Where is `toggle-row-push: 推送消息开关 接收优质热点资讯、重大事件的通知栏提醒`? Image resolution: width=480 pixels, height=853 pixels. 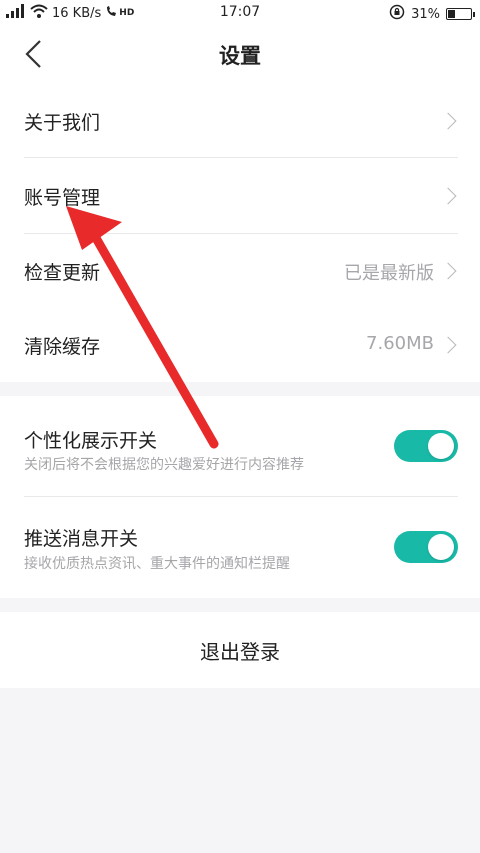 toggle-row-push: 推送消息开关 接收优质热点资讯、重大事件的通知栏提醒 is located at coordinates (240, 547).